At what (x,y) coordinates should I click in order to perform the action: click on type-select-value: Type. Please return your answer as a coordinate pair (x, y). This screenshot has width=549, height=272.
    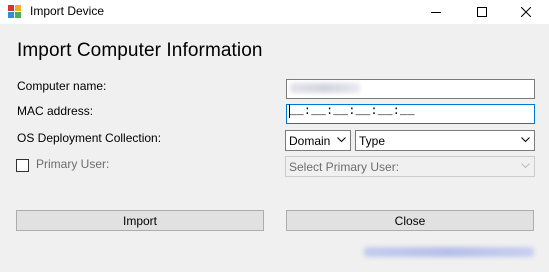
    Looking at the image, I should click on (372, 141).